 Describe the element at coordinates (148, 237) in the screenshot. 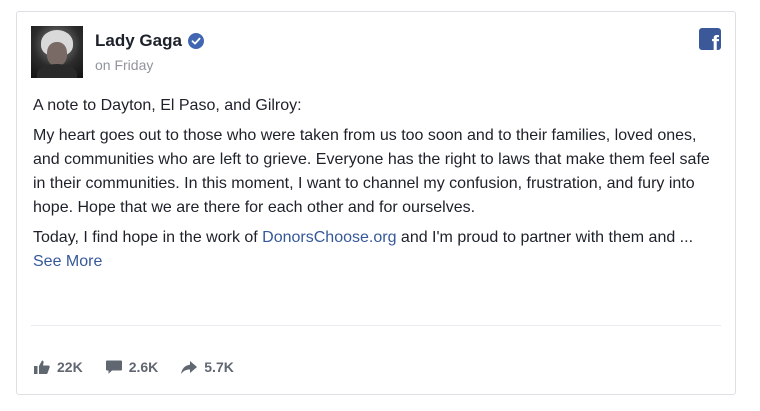

I see `paragraph-3-text-start: Today, I find hope in the work of` at that location.